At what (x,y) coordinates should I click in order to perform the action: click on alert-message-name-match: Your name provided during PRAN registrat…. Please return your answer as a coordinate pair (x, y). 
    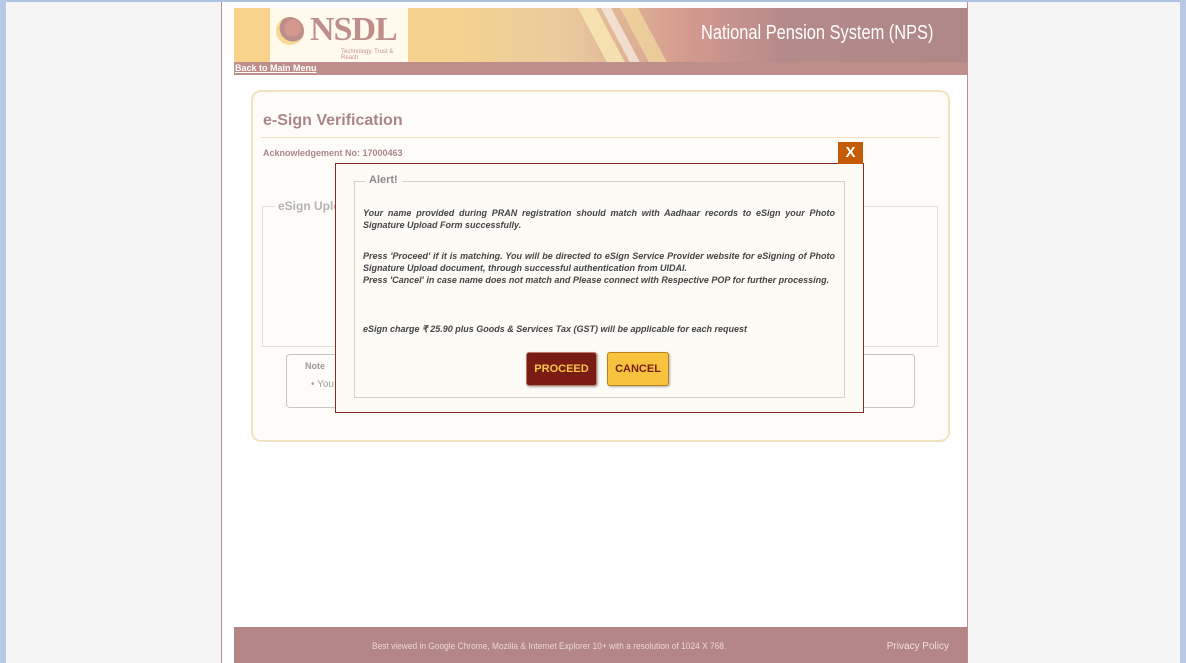
    Looking at the image, I should click on (599, 219).